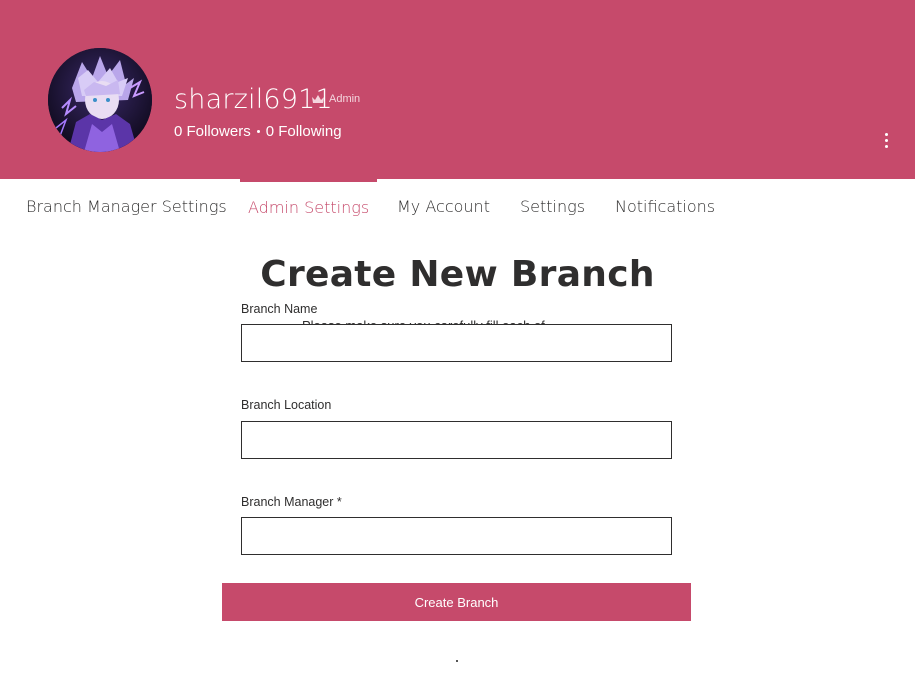 The height and width of the screenshot is (673, 915). I want to click on tab-admin-settings: Admin Settings, so click(309, 206).